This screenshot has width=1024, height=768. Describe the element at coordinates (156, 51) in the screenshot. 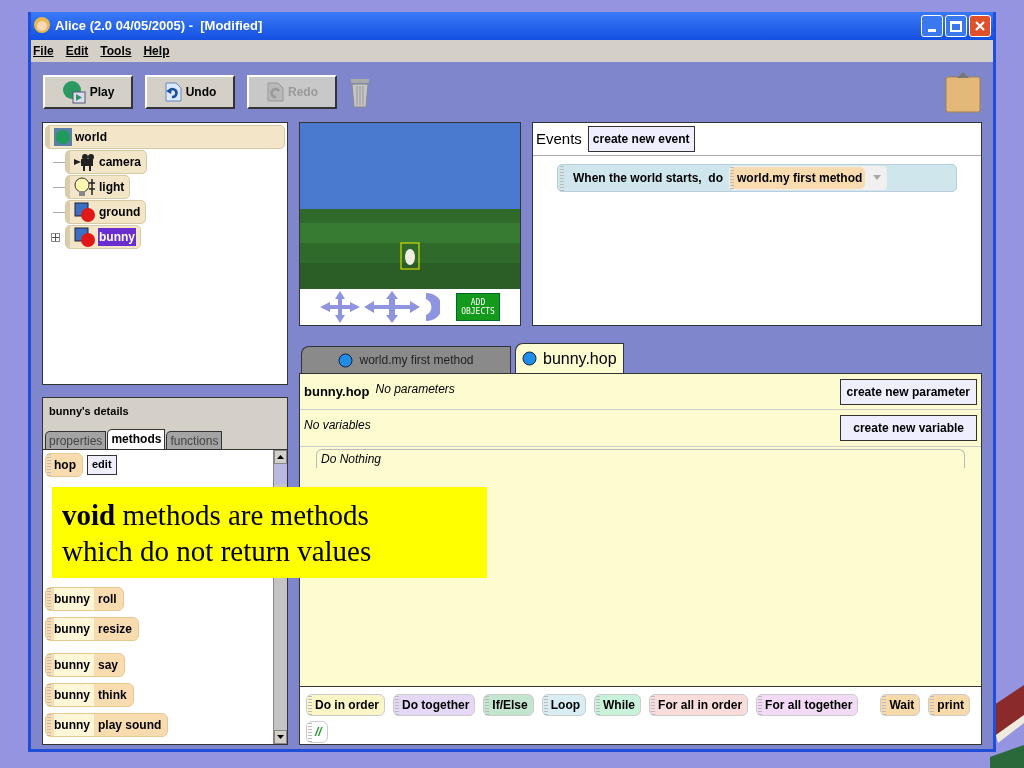

I see `menu-item: Help` at that location.